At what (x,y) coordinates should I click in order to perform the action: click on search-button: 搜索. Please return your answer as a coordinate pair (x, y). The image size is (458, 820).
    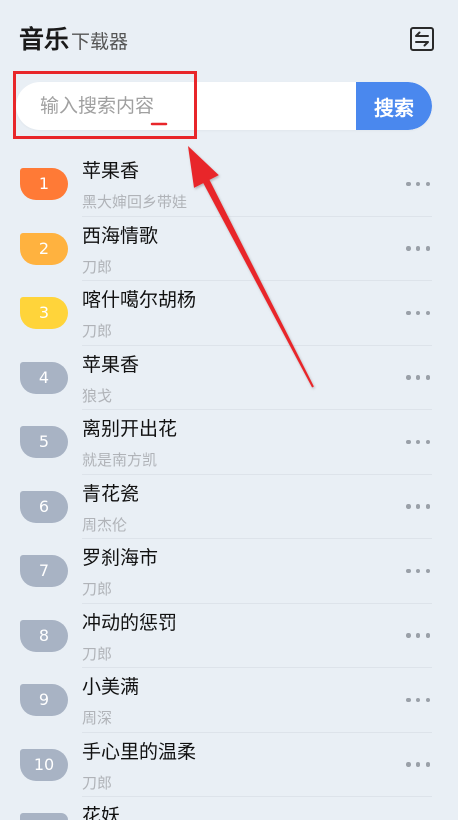
    Looking at the image, I should click on (394, 106).